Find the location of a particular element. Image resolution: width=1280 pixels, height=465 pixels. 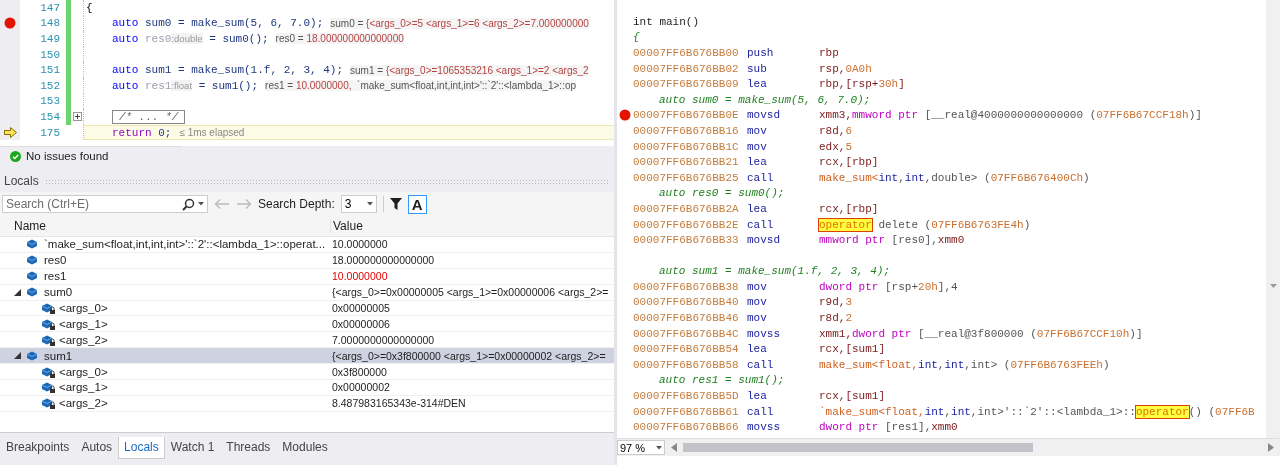

line-number: 153 is located at coordinates (50, 101).